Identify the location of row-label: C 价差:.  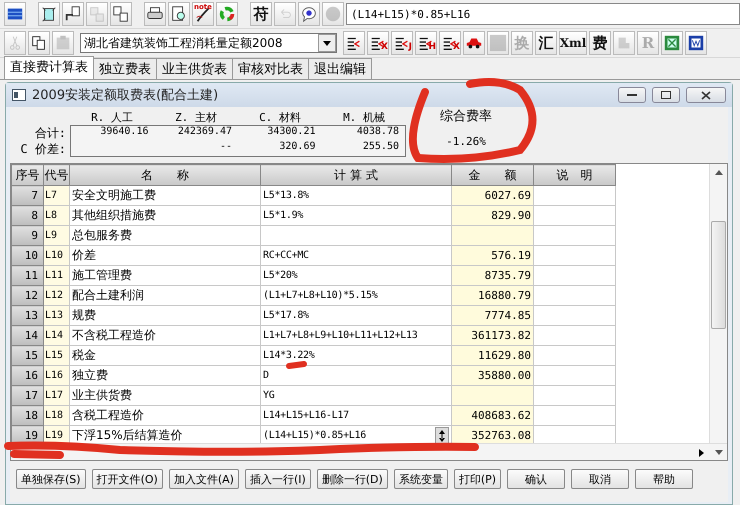
(43, 149).